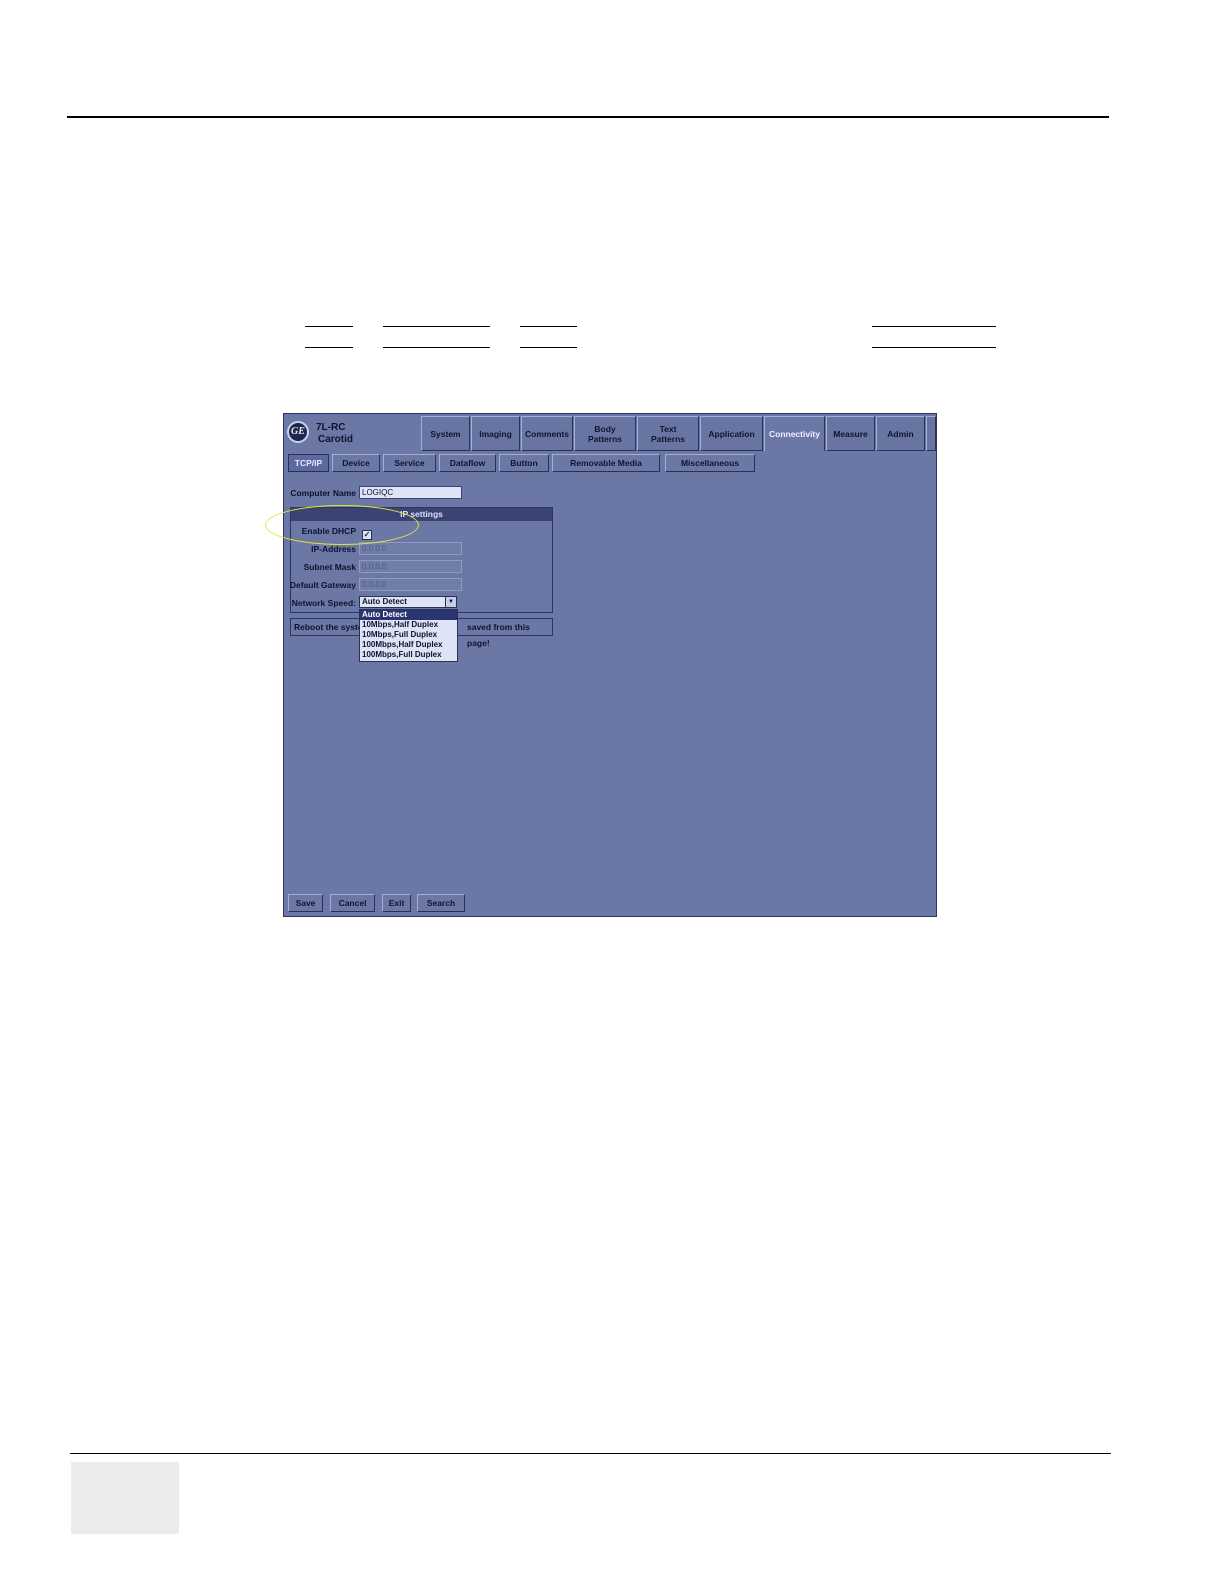  What do you see at coordinates (125, 1498) in the screenshot?
I see `footer-gray-block` at bounding box center [125, 1498].